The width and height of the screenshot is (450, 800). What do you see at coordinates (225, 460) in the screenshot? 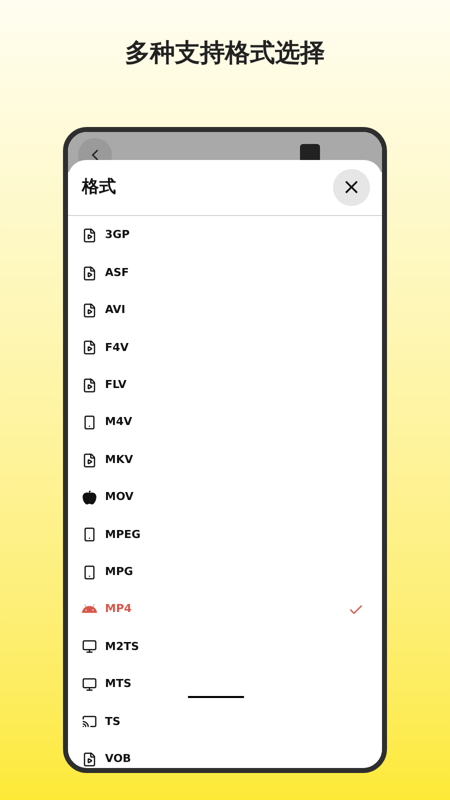
I see `format-option: MKV` at bounding box center [225, 460].